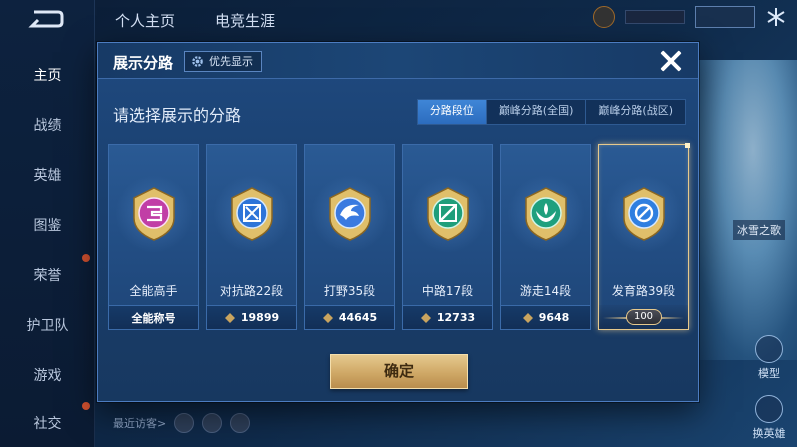 The image size is (797, 447). Describe the element at coordinates (251, 291) in the screenshot. I see `lane-card-name: 对抗路22段` at that location.